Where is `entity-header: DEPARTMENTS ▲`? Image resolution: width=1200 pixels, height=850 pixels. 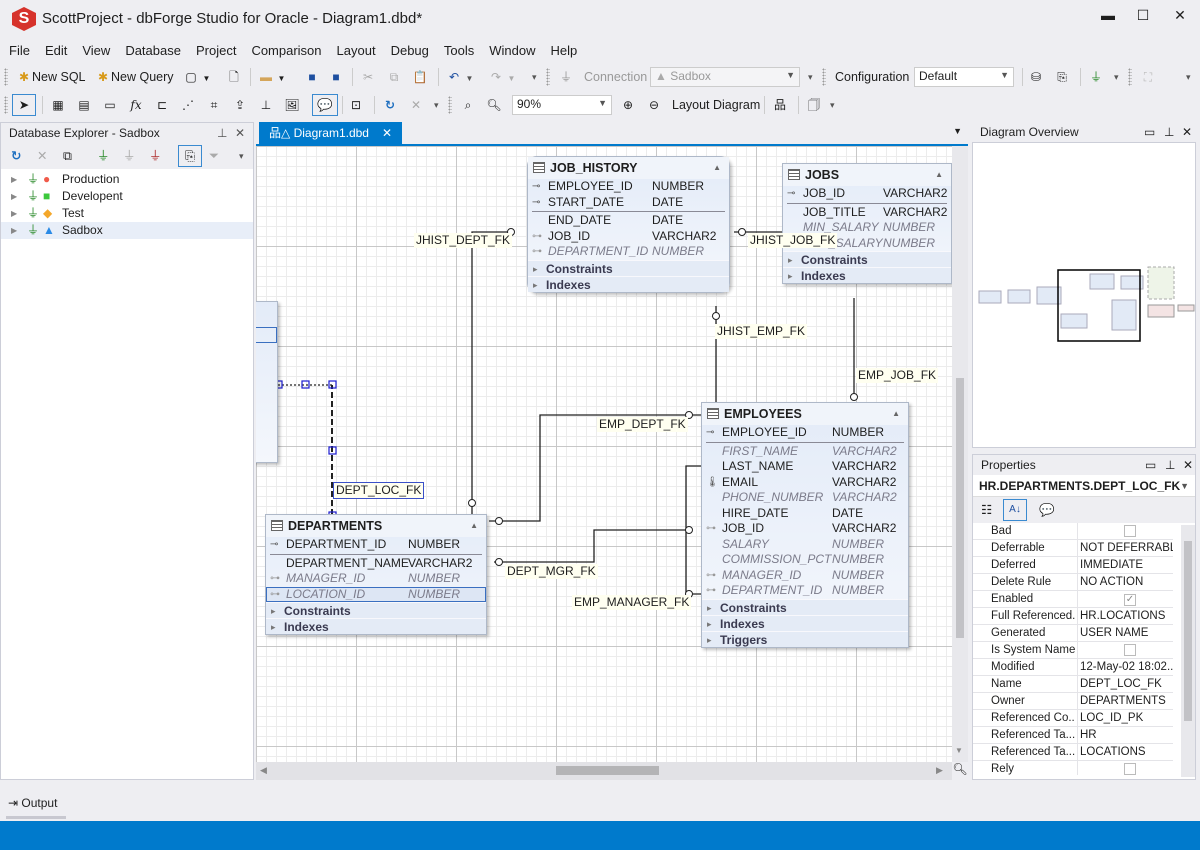
entity-header: DEPARTMENTS ▲ is located at coordinates (376, 526).